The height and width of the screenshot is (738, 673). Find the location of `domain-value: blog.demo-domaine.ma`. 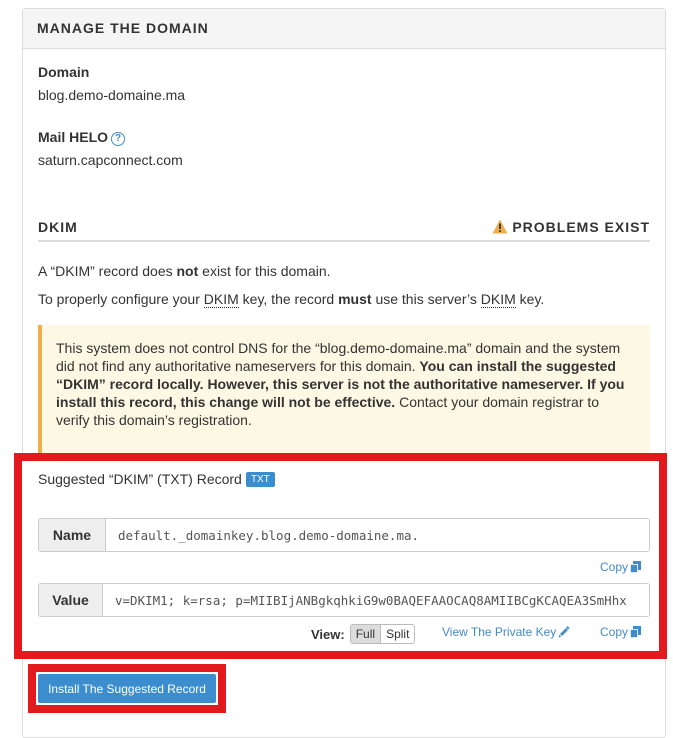

domain-value: blog.demo-domaine.ma is located at coordinates (112, 95).